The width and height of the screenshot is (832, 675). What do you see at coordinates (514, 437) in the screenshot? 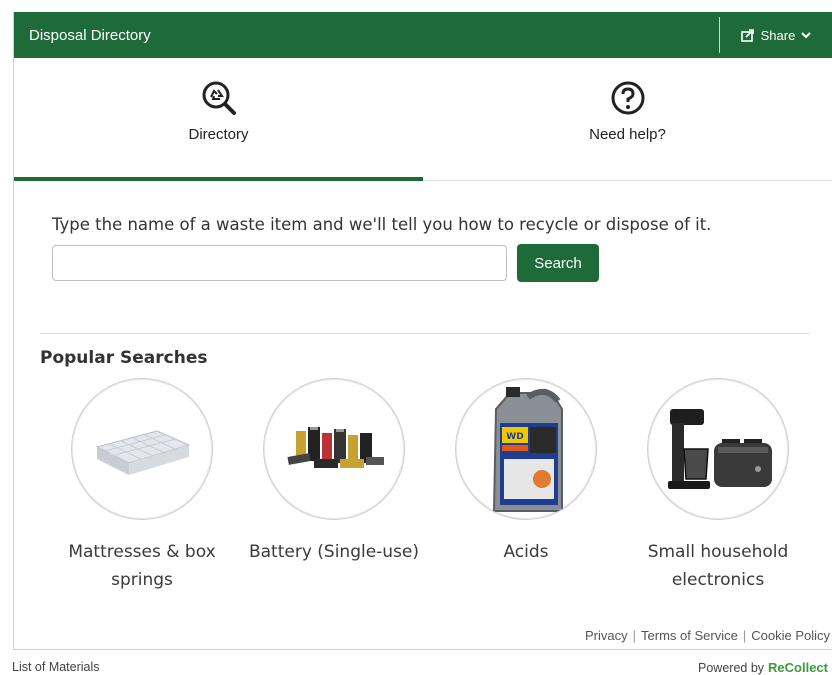
I see `svg-text: WD` at bounding box center [514, 437].